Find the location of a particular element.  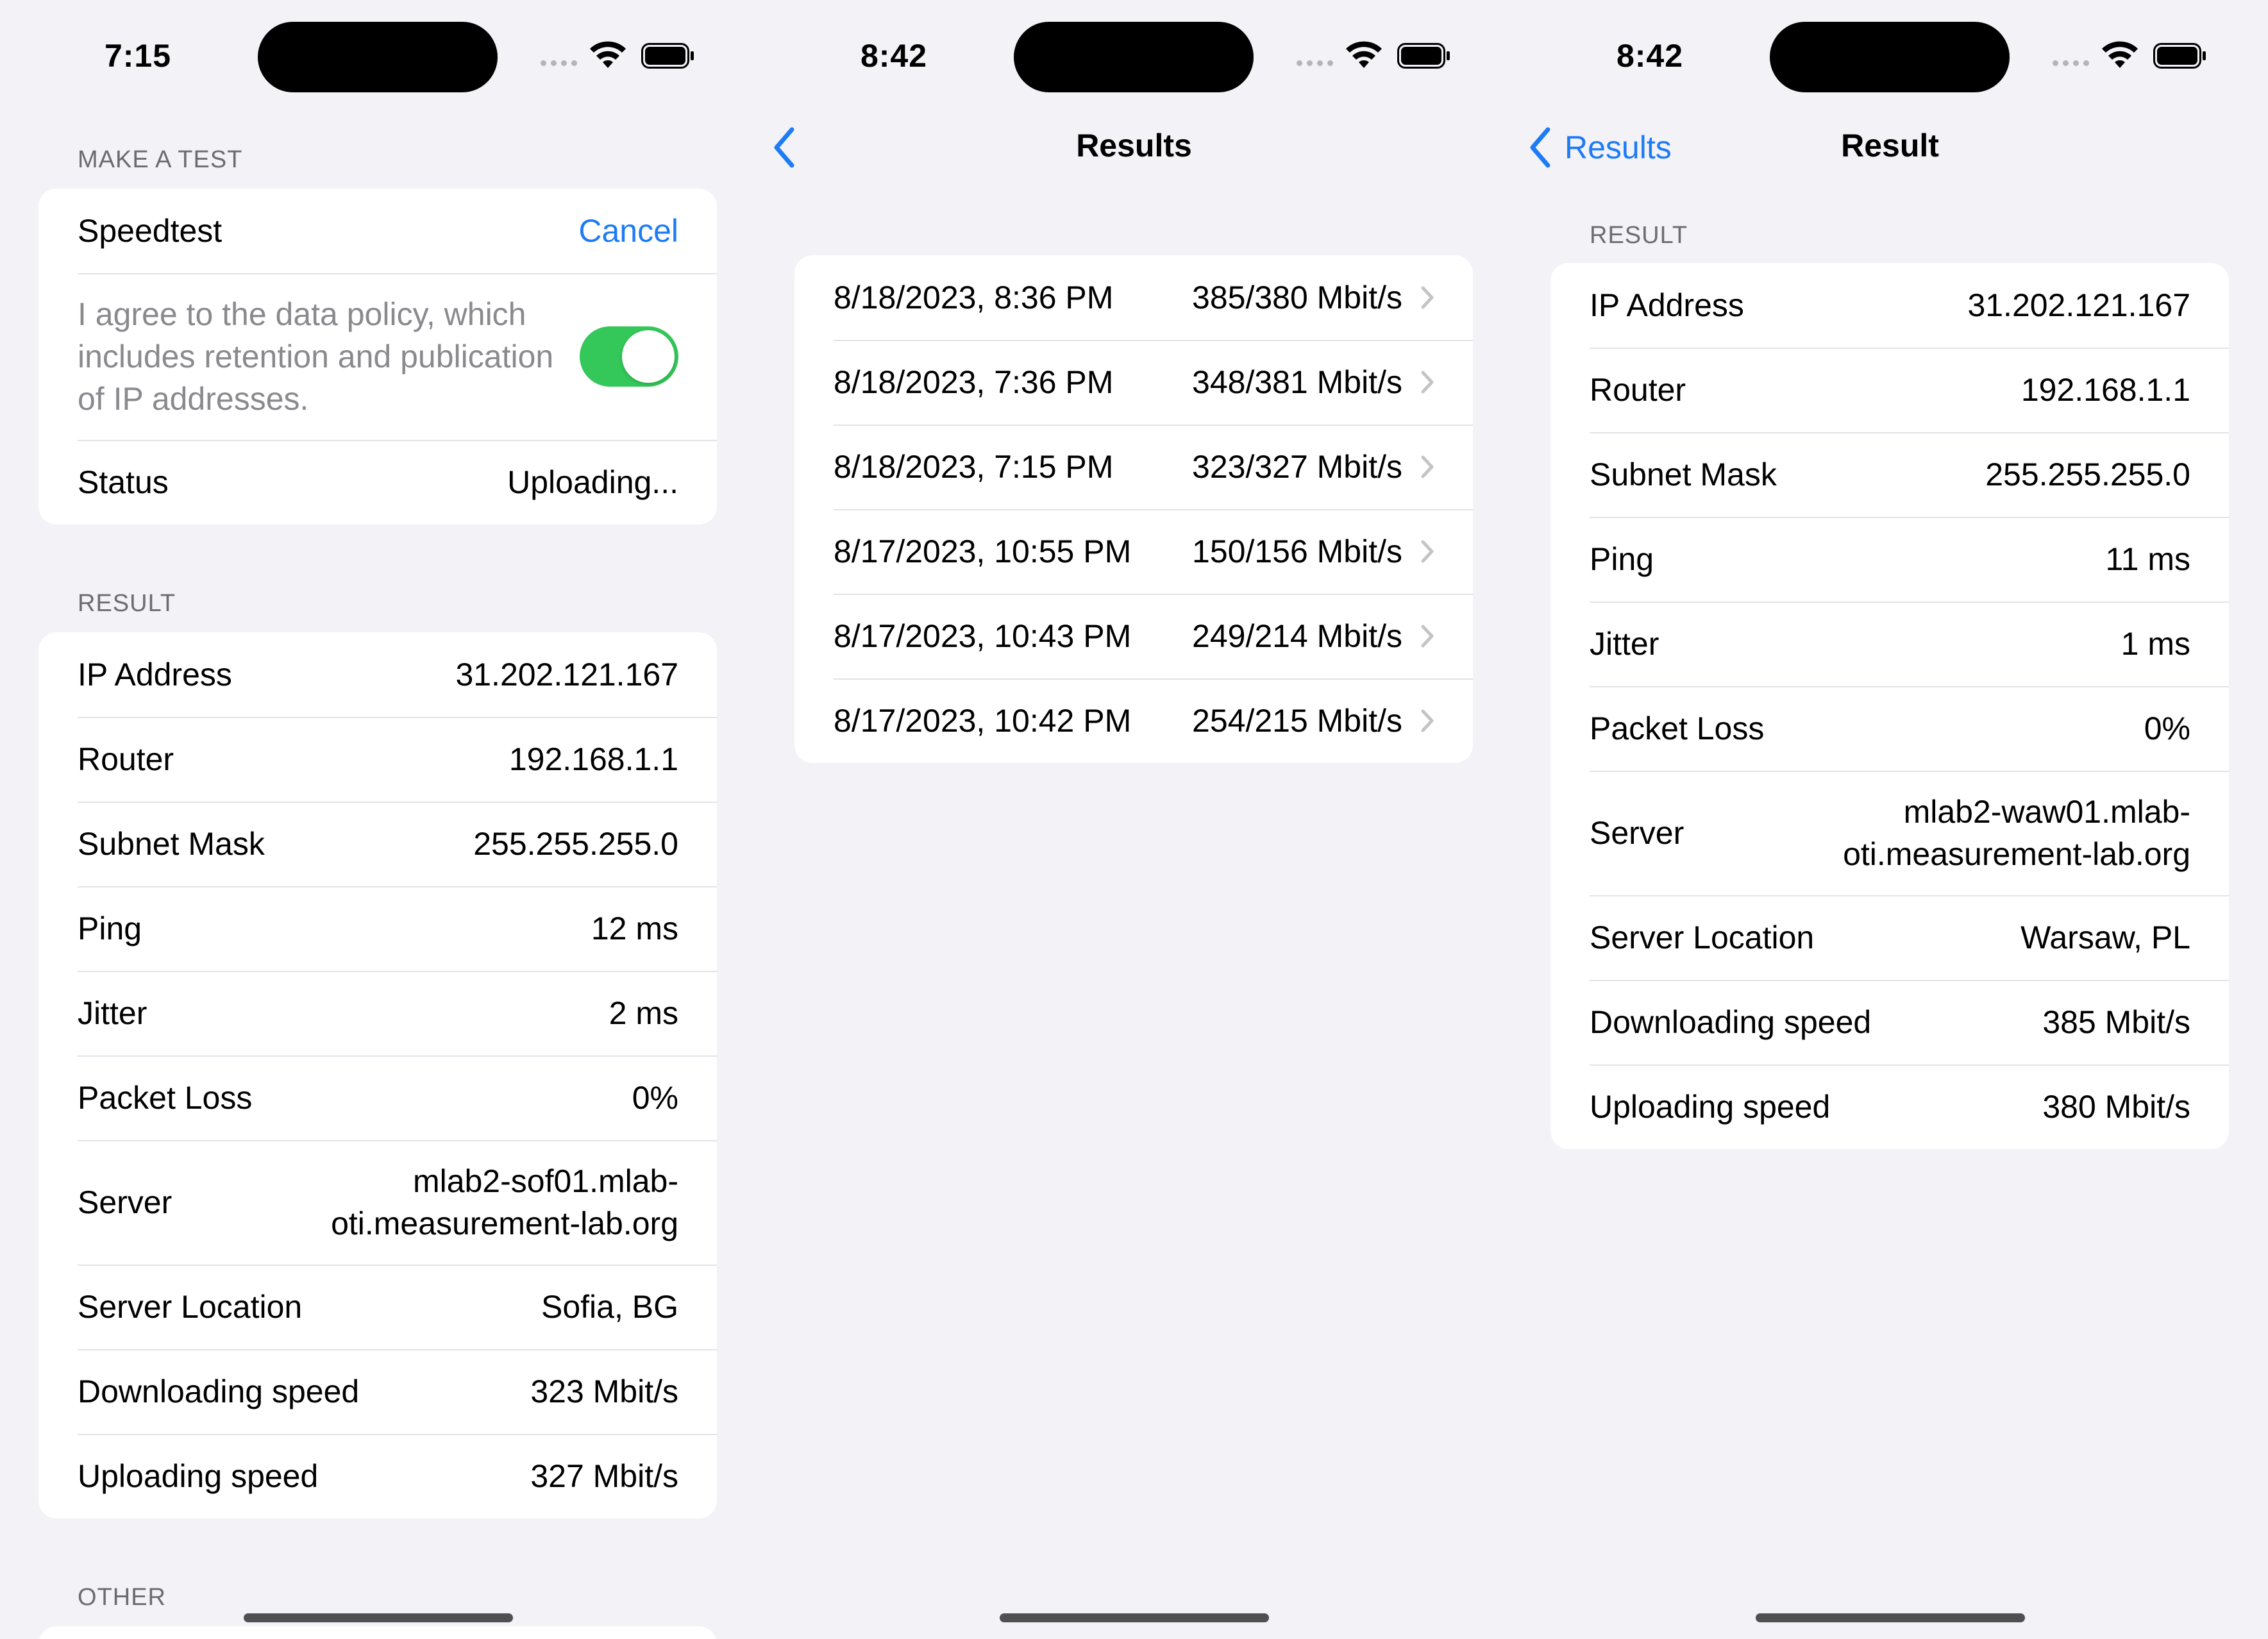

row-value: 385 Mbit/s is located at coordinates (2116, 1022).